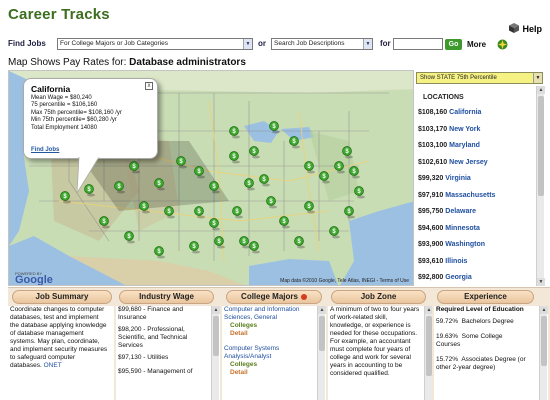 This screenshot has height=400, width=550. Describe the element at coordinates (541, 282) in the screenshot. I see `scroll-down-icon: ▼` at that location.